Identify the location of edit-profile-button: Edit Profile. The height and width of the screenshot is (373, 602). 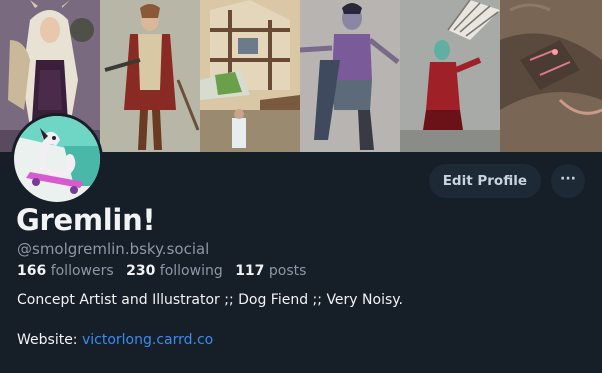
(484, 181).